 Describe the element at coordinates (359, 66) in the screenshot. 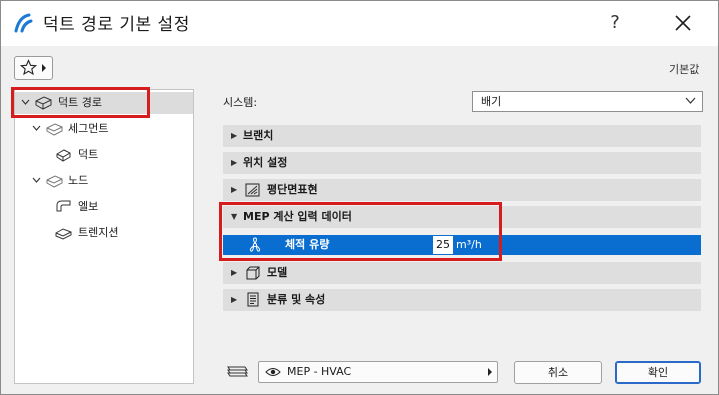

I see `toolbar: 기본값` at that location.